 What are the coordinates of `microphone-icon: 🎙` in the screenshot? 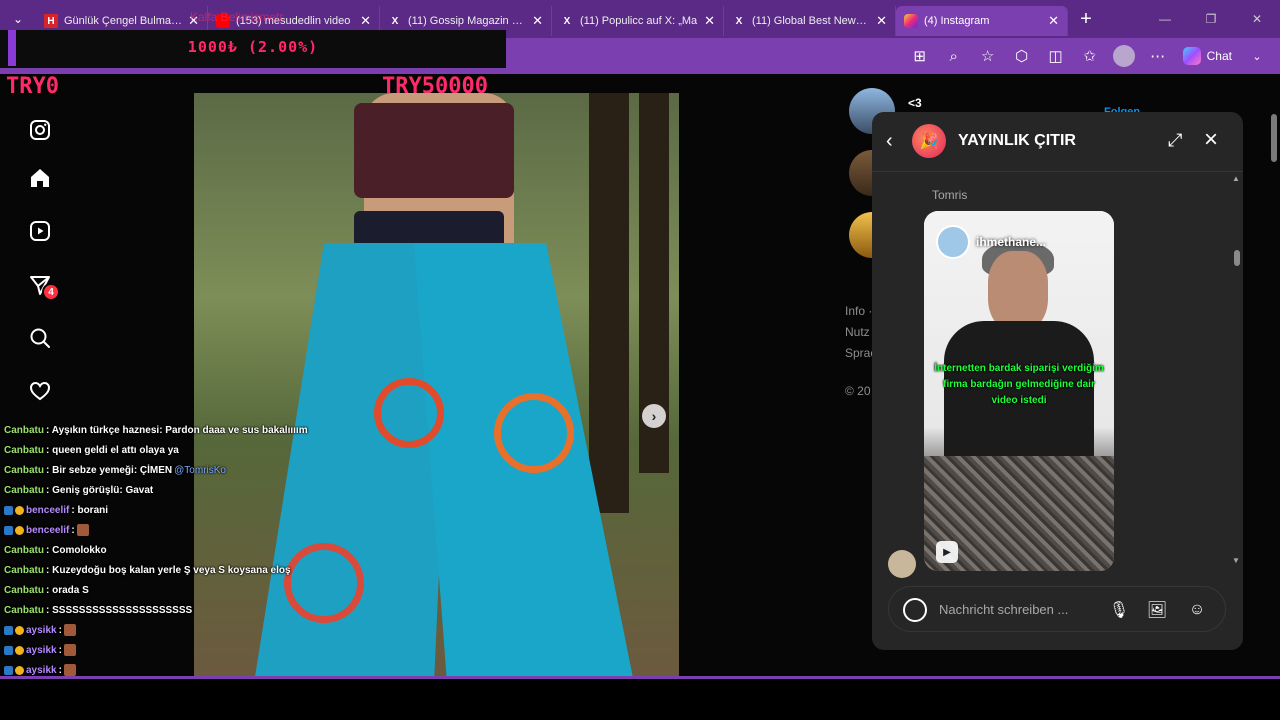 It's located at (1119, 610).